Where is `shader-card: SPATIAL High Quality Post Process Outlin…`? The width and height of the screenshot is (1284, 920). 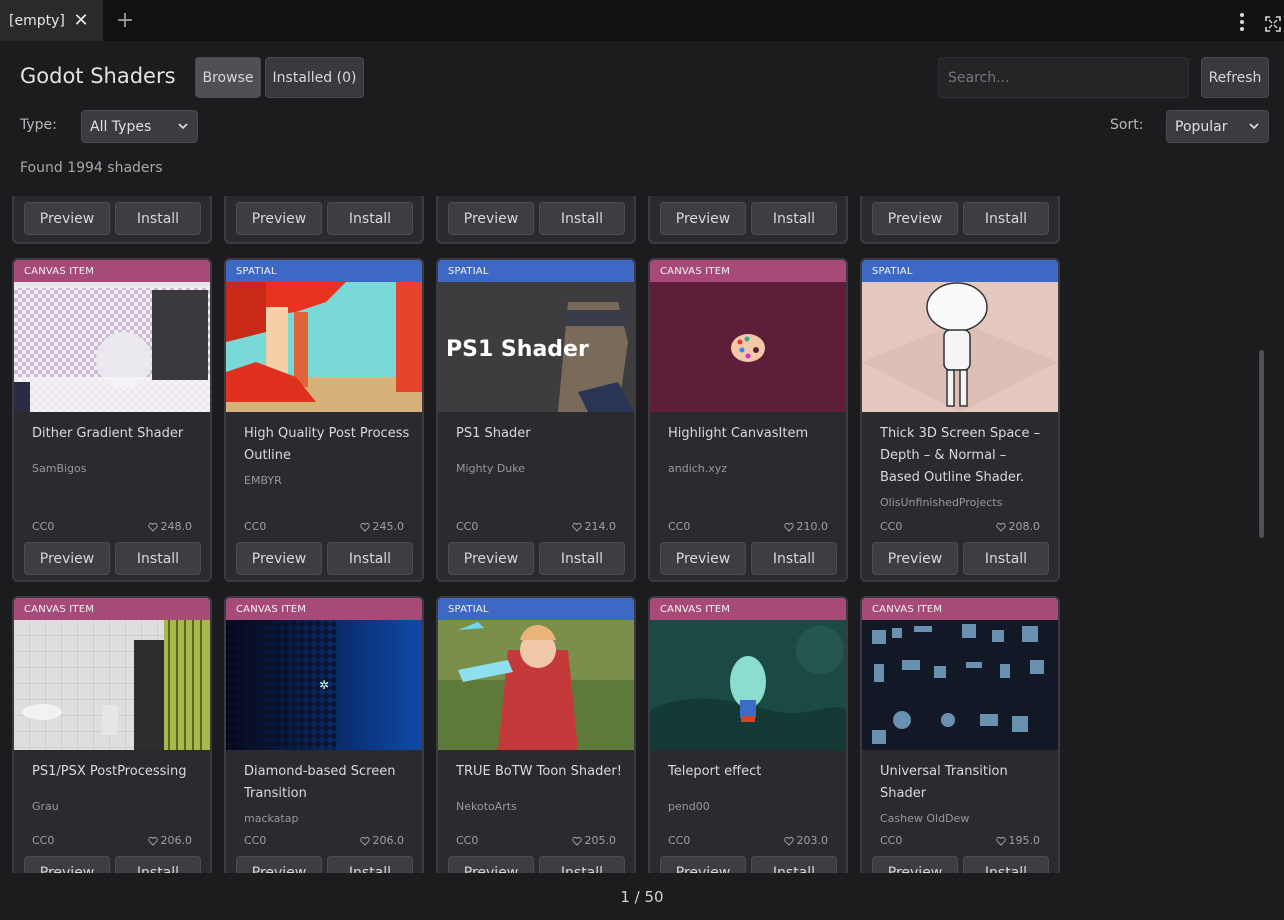 shader-card: SPATIAL High Quality Post Process Outlin… is located at coordinates (324, 420).